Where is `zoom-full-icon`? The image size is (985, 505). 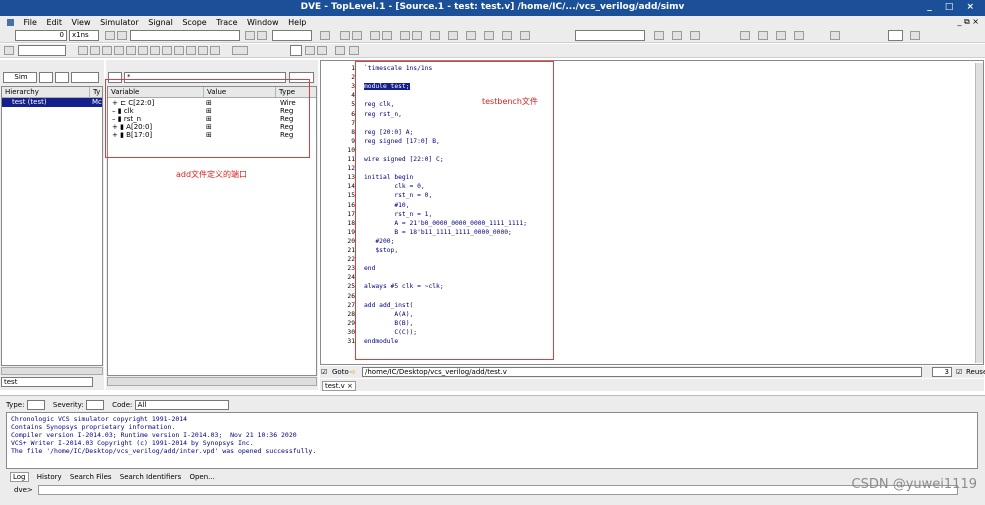
zoom-full-icon is located at coordinates (745, 35).